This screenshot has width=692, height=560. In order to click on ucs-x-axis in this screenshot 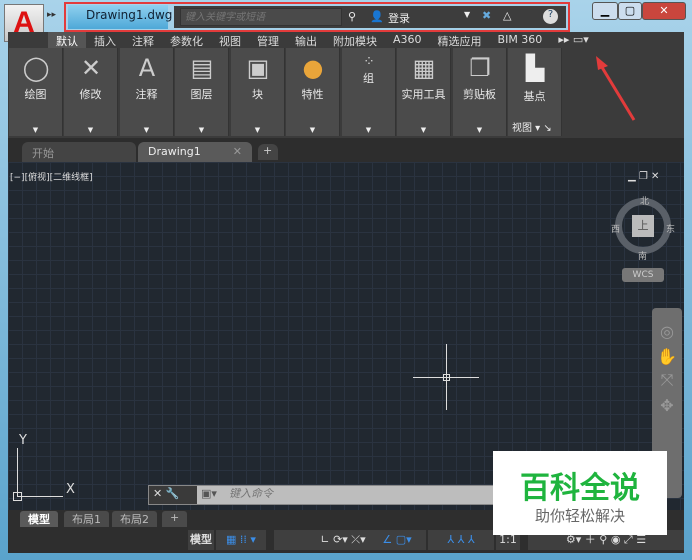, I will do `click(40, 496)`.